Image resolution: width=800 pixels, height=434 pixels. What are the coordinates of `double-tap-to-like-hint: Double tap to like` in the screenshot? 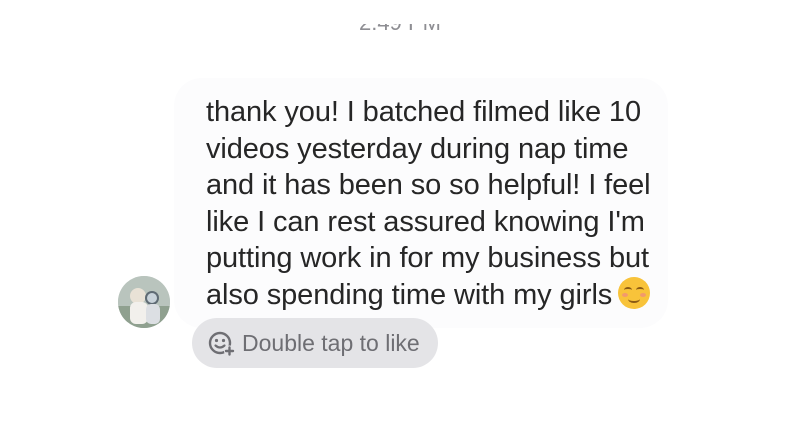 It's located at (315, 343).